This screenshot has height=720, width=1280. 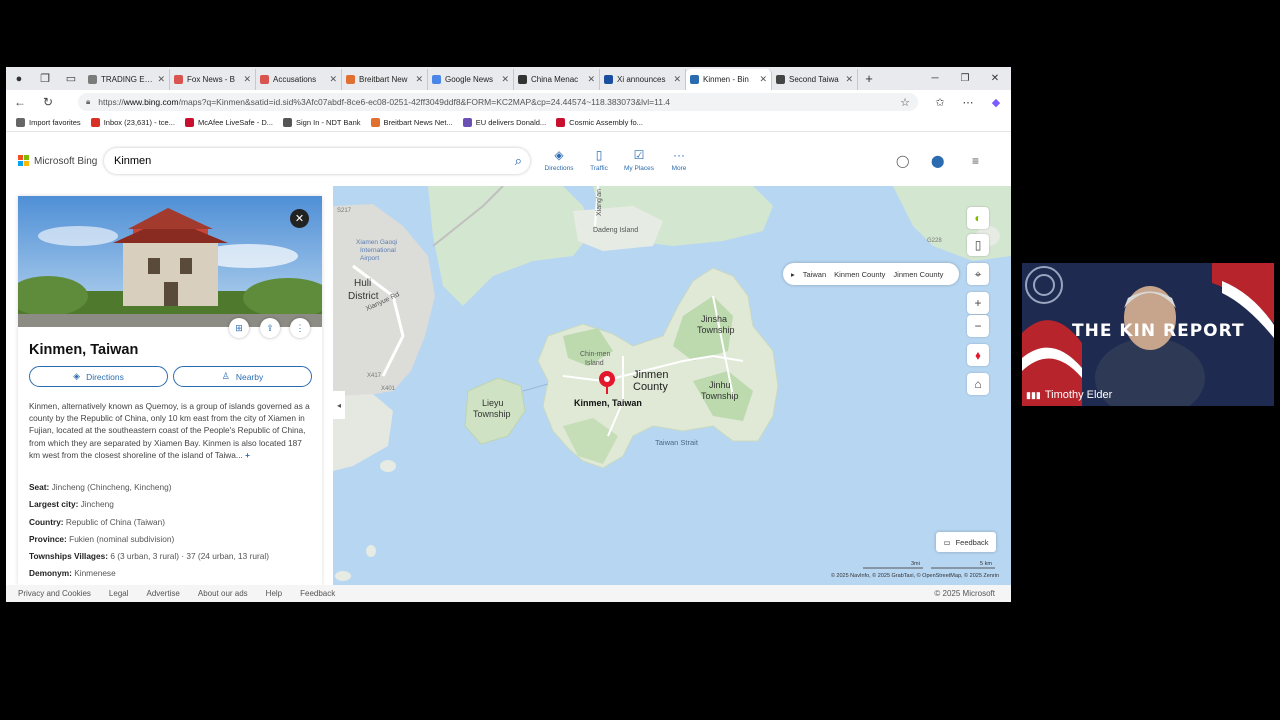 What do you see at coordinates (650, 375) in the screenshot?
I see `map-label-jinmen: Jinmen` at bounding box center [650, 375].